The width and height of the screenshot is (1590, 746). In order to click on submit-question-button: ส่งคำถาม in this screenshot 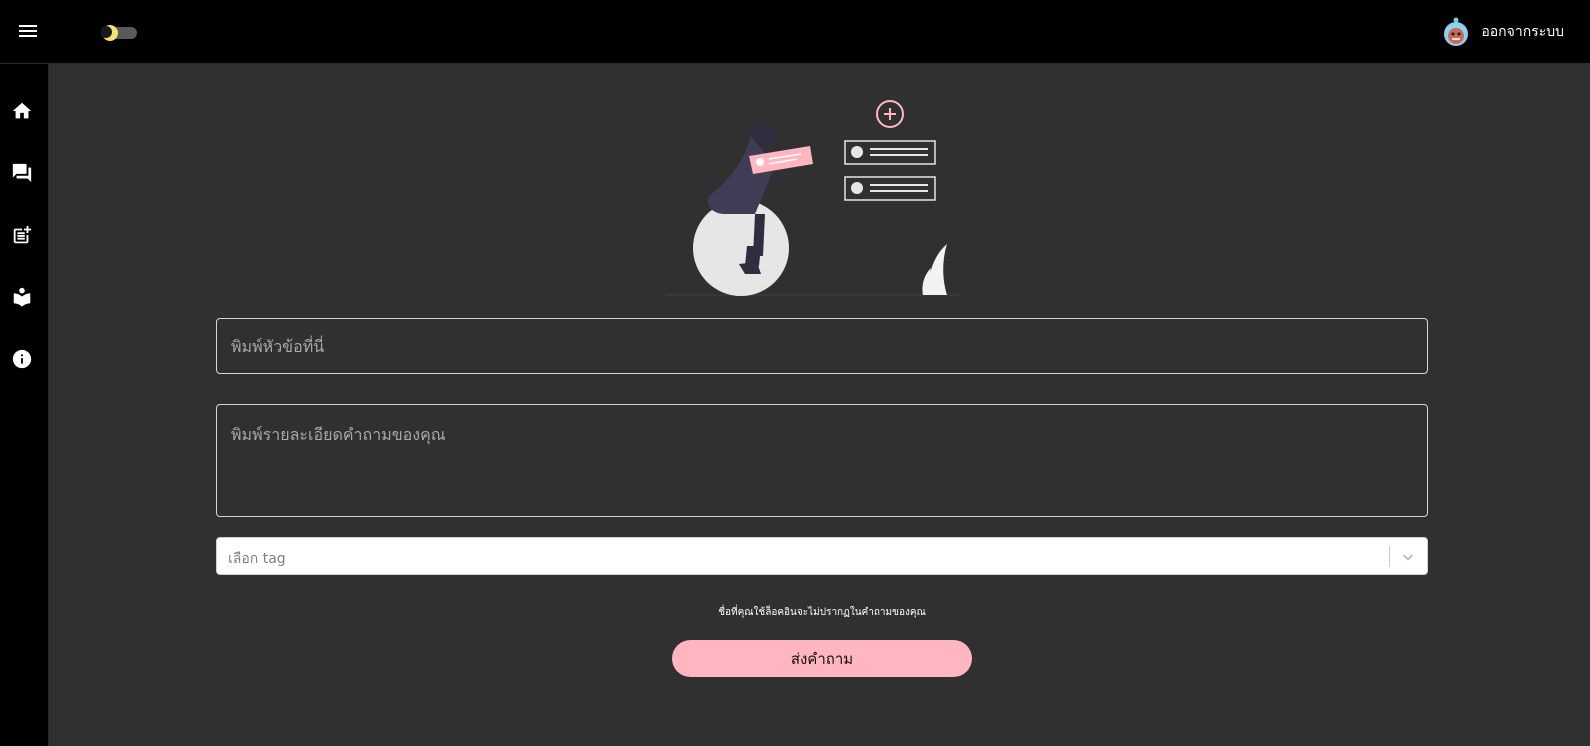, I will do `click(822, 658)`.